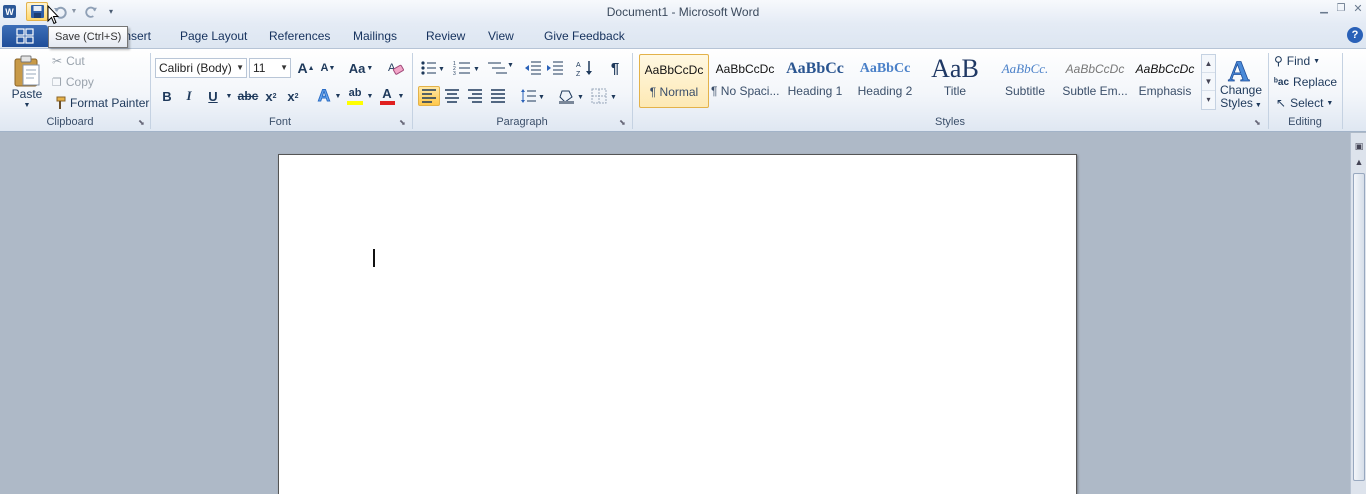 Image resolution: width=1366 pixels, height=494 pixels. What do you see at coordinates (27, 94) in the screenshot?
I see `paste-label: Paste` at bounding box center [27, 94].